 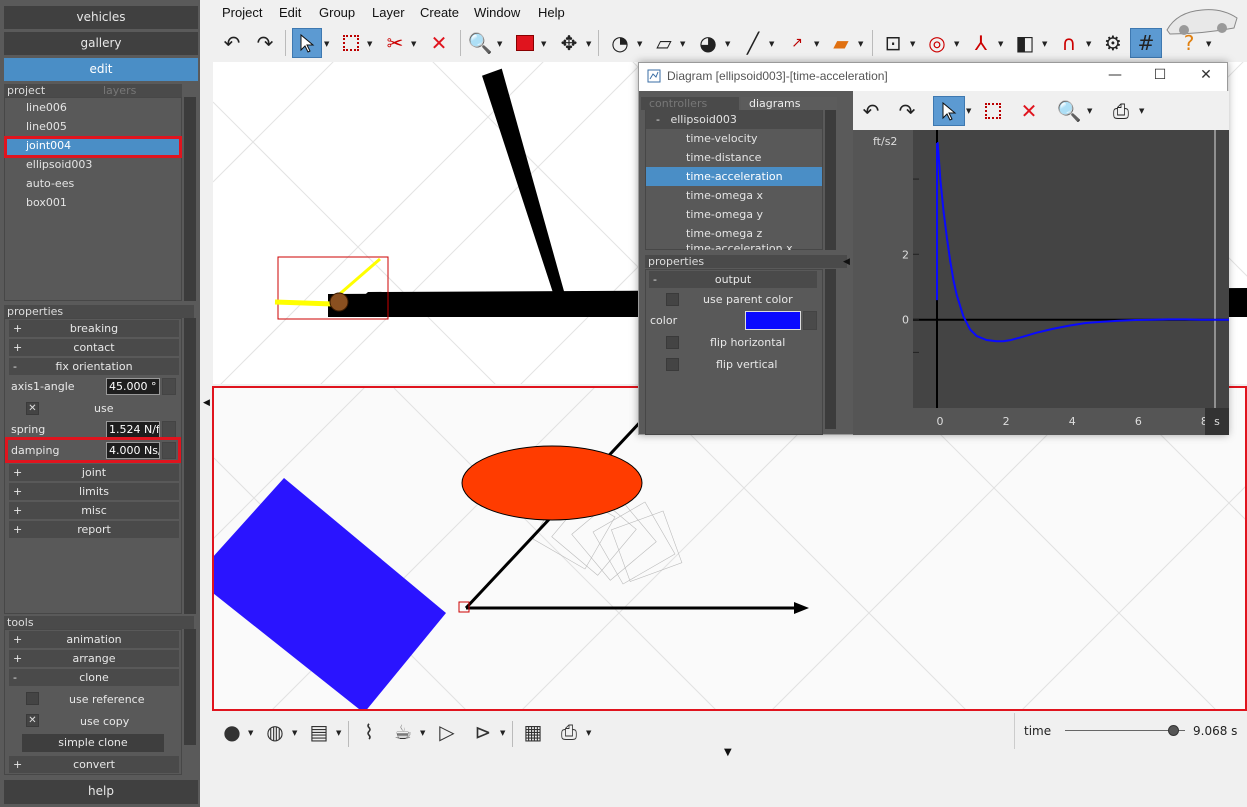 What do you see at coordinates (620, 43) in the screenshot?
I see `gauge-icon: ◔` at bounding box center [620, 43].